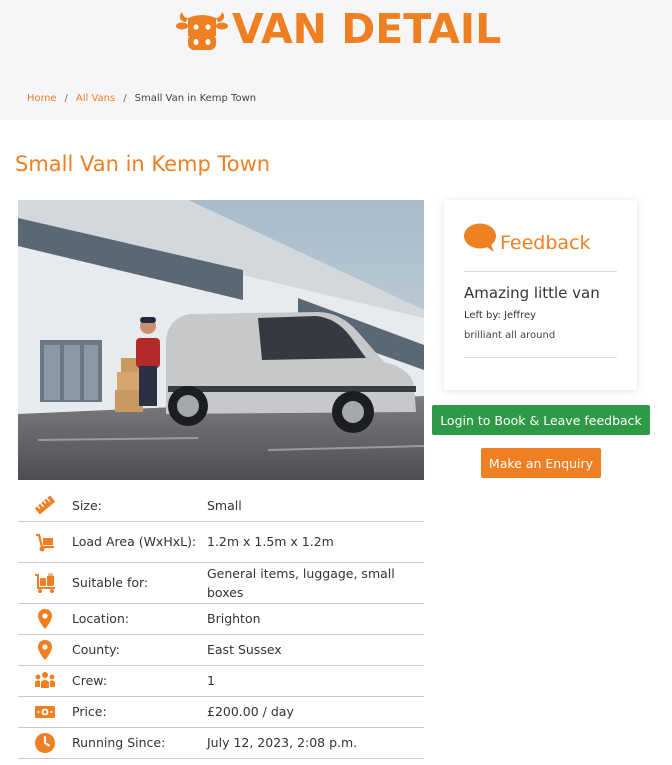  I want to click on spec-row-price: Price: £200.00 / day, so click(221, 711).